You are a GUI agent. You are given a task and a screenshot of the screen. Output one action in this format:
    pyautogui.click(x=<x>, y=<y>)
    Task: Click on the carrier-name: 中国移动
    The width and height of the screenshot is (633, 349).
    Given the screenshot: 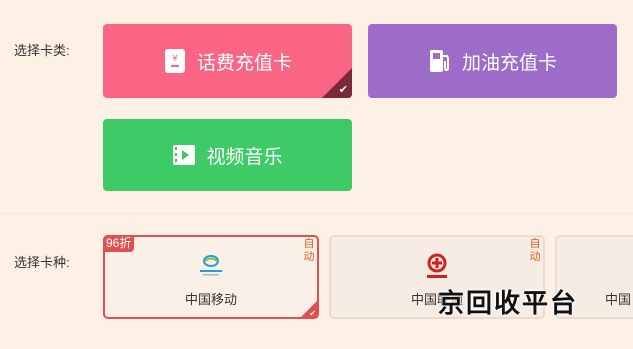 What is the action you would take?
    pyautogui.click(x=210, y=299)
    